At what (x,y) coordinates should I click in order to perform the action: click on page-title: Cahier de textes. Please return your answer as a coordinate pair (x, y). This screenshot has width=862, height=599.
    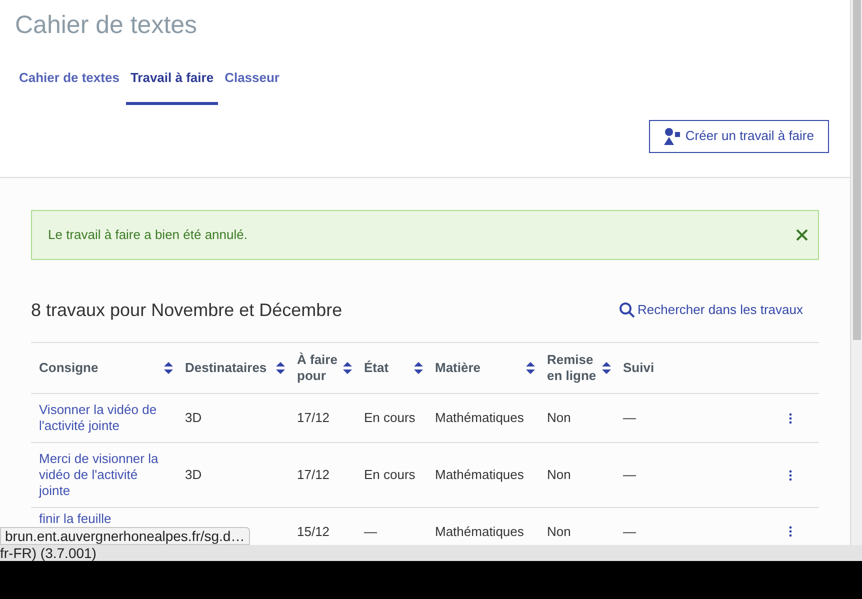
    Looking at the image, I should click on (106, 25).